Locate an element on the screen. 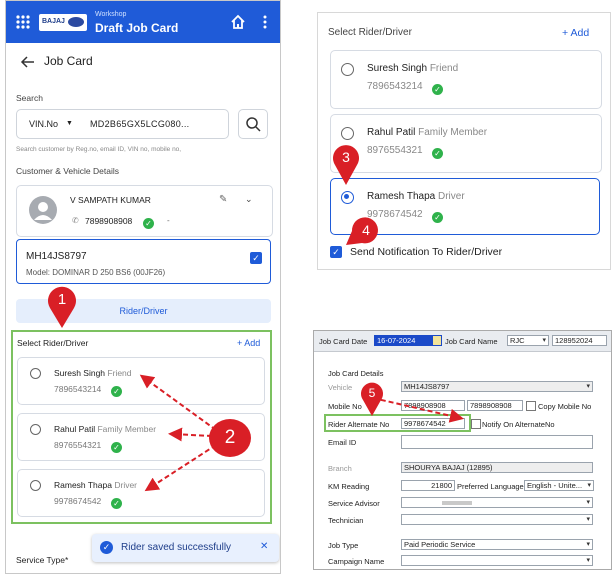 The width and height of the screenshot is (615, 574). step-marker-label: 2 is located at coordinates (230, 437).